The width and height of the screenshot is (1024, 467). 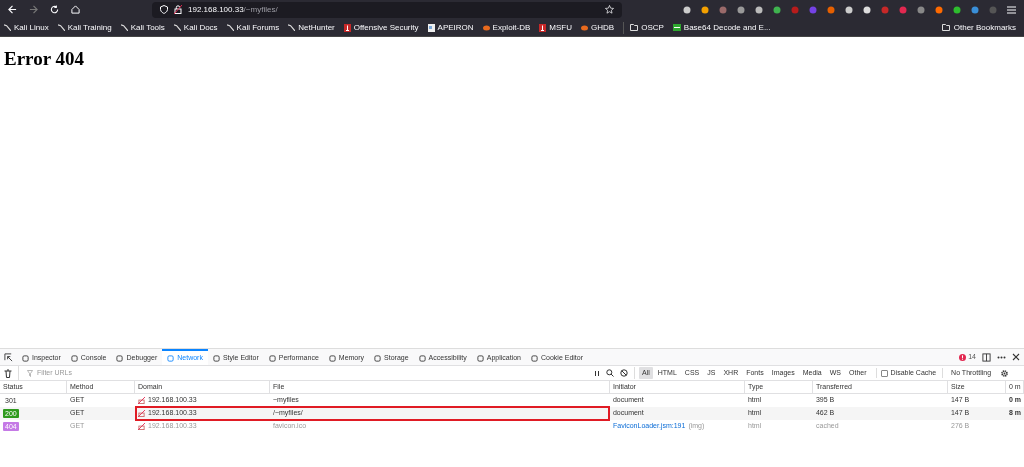 I want to click on bookmark-item: OSCP, so click(x=643, y=27).